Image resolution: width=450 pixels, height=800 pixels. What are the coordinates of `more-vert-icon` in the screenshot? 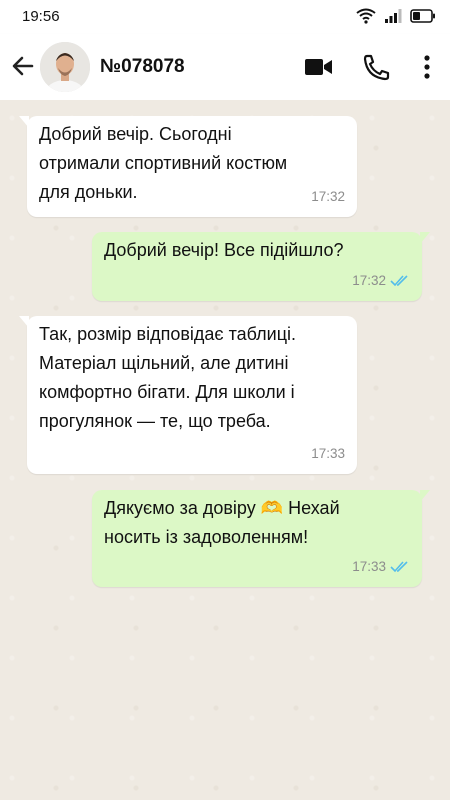 It's located at (427, 67).